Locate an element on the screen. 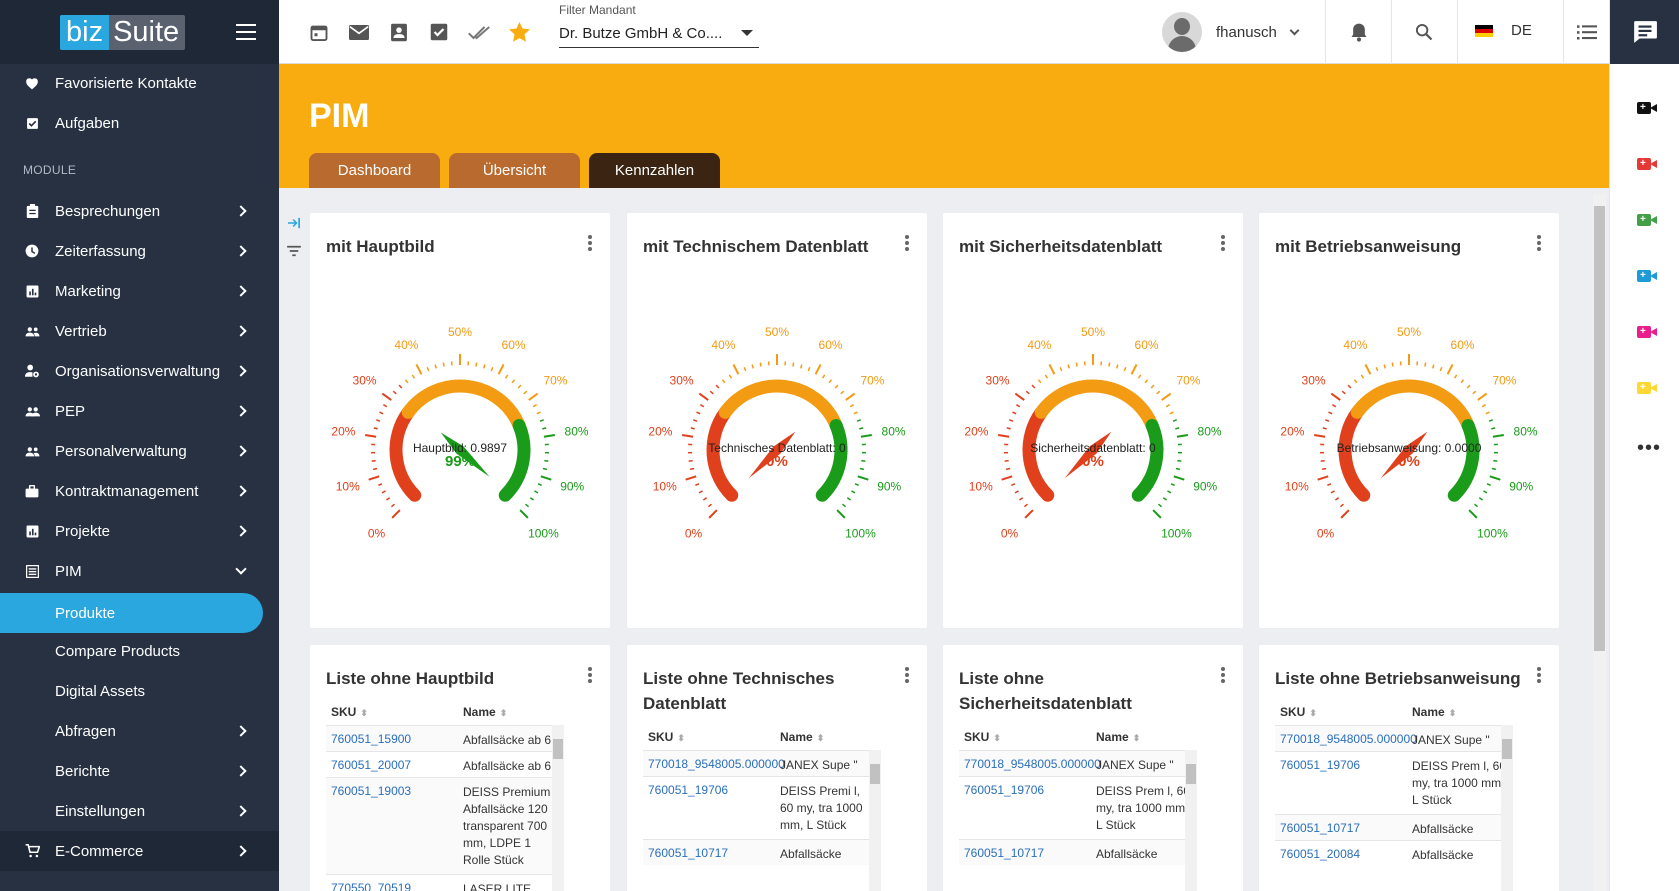 This screenshot has height=891, width=1679. sidebar-item-kontraktmanagement: Kontraktmanagement is located at coordinates (139, 491).